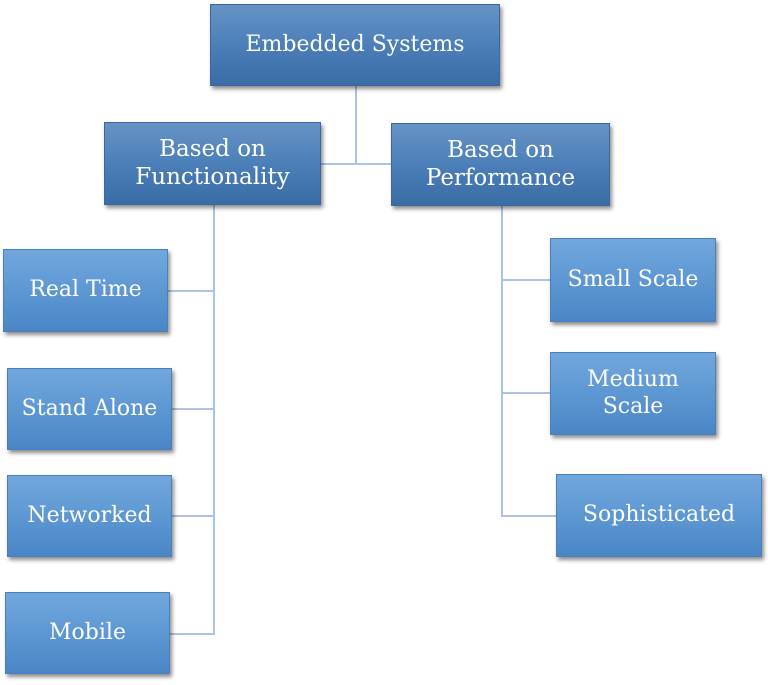 The height and width of the screenshot is (685, 768). I want to click on node-label: Real Time, so click(85, 290).